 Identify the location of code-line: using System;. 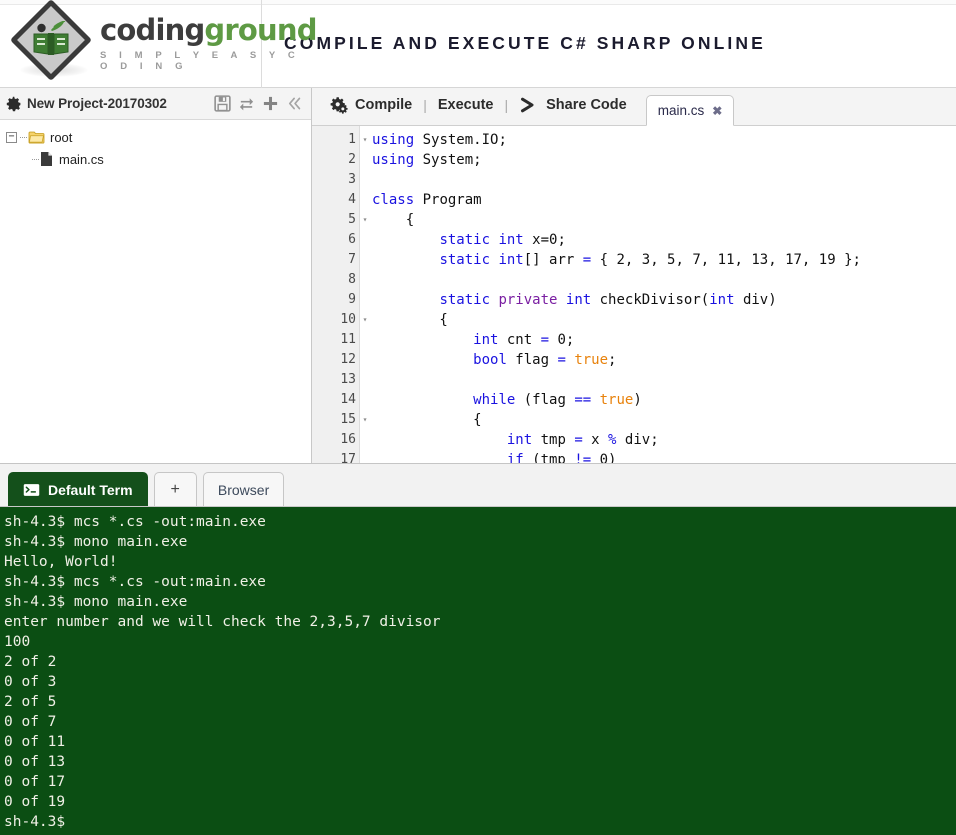
(427, 160).